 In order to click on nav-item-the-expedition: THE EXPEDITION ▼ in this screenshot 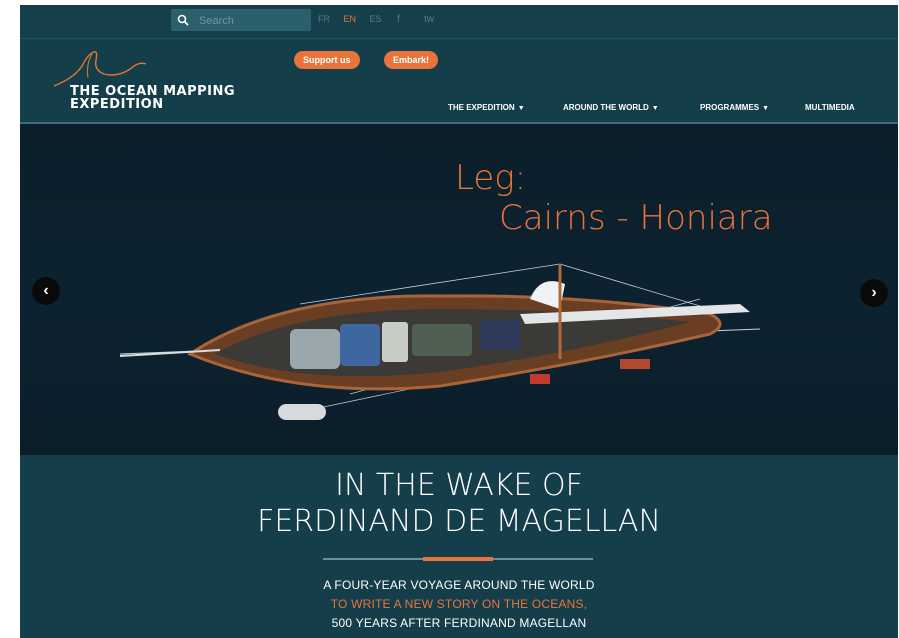, I will do `click(486, 107)`.